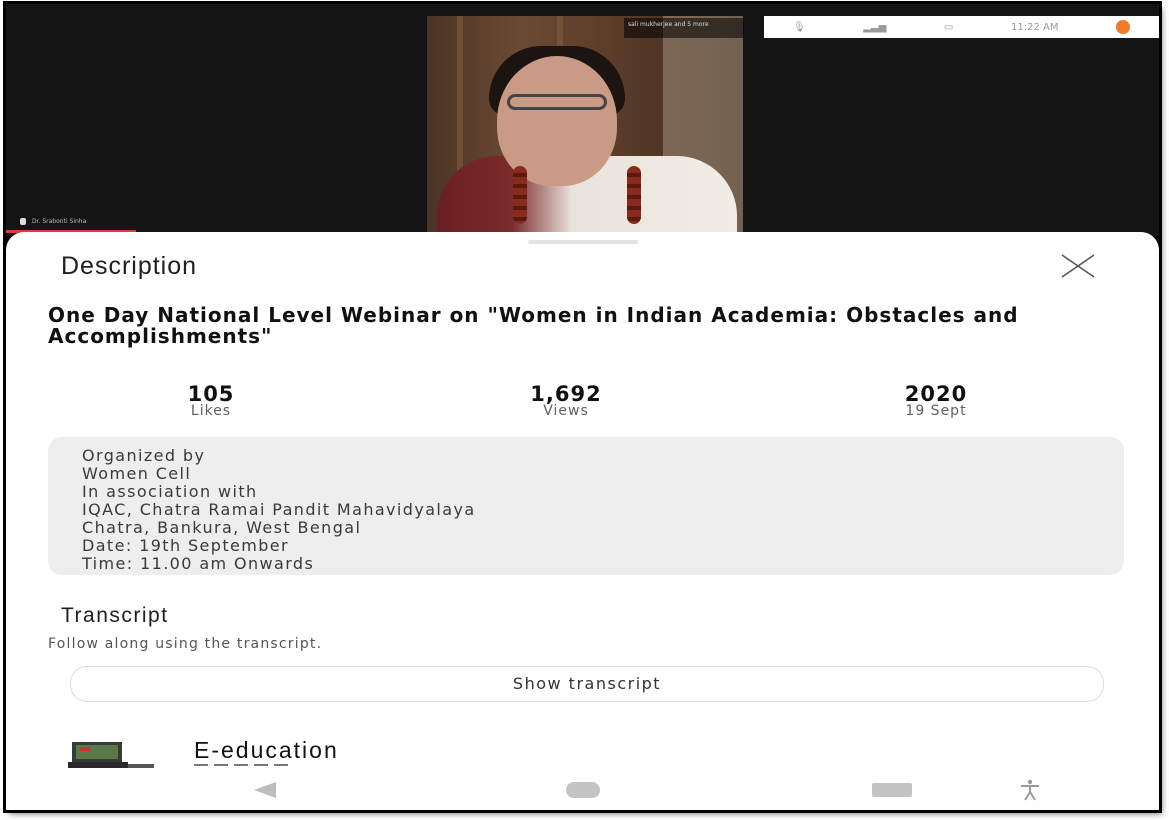 The image size is (1169, 820). I want to click on sheet-title: Description, so click(129, 266).